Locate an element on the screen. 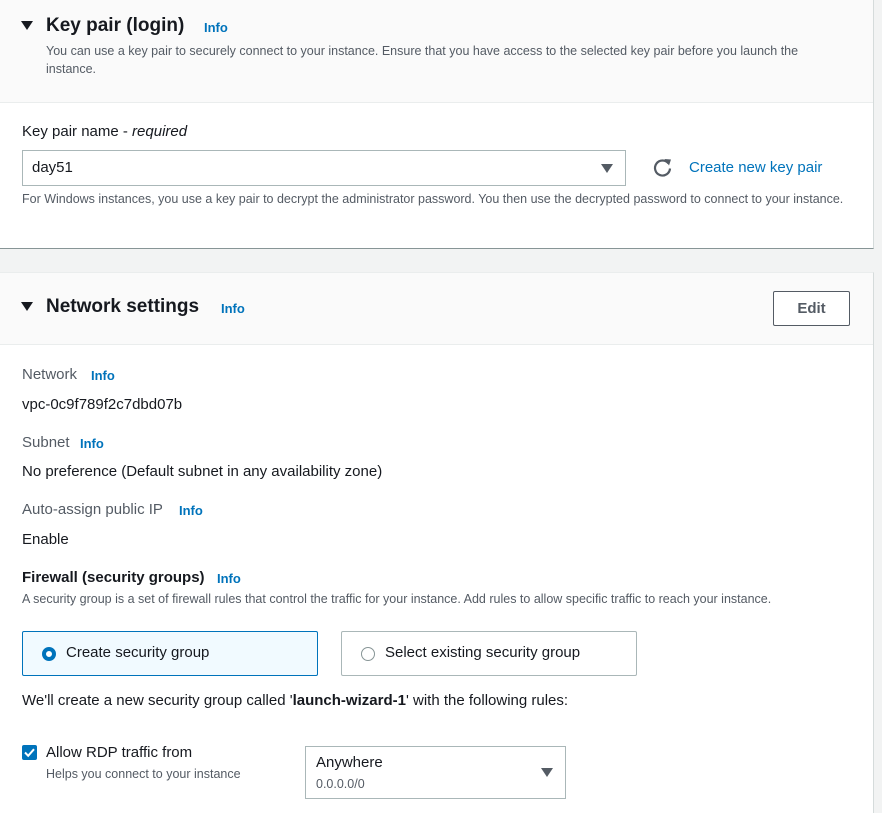 This screenshot has width=882, height=813. key-pair-name-label: Key pair name - required is located at coordinates (104, 131).